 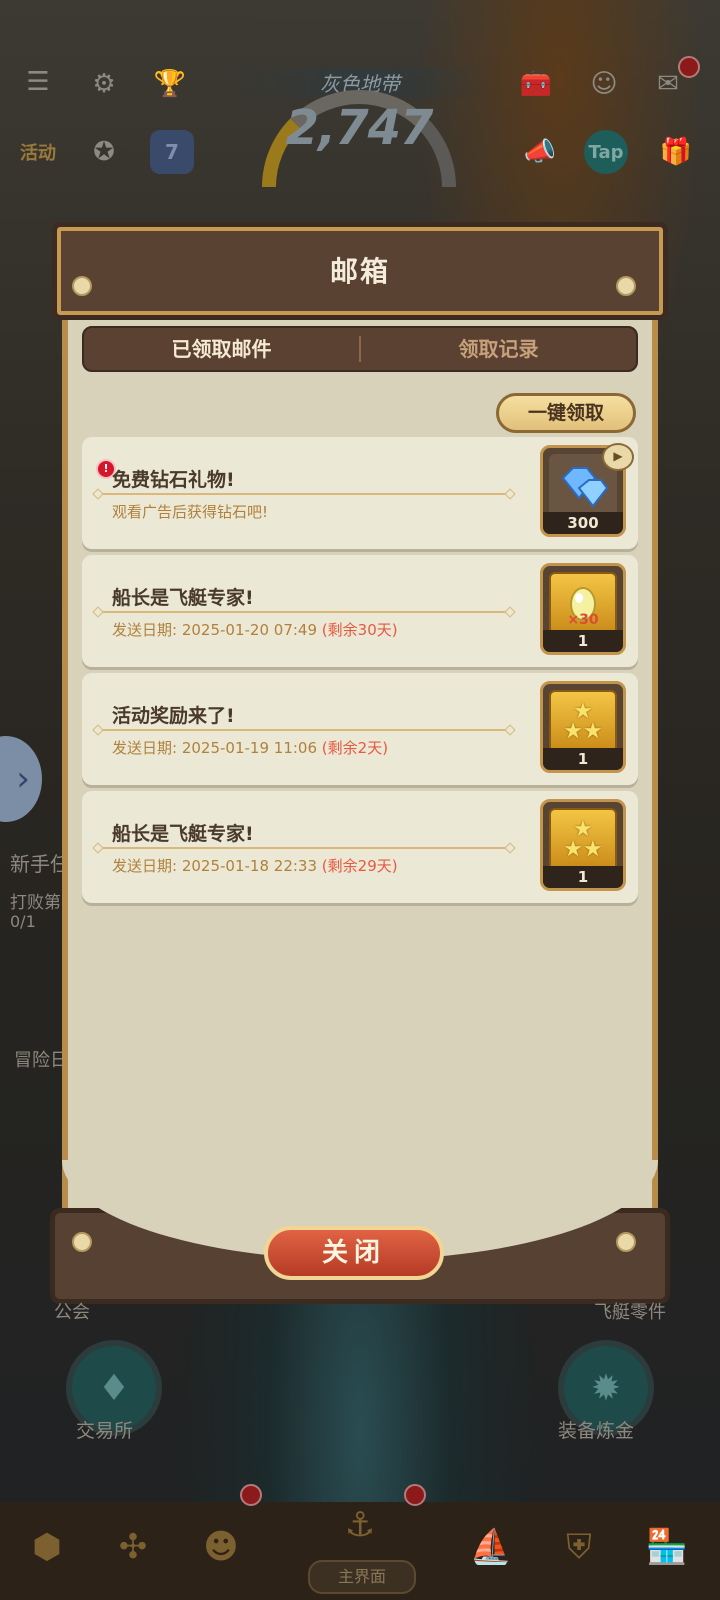 I want to click on chevron-right-icon: ›, so click(x=23, y=779).